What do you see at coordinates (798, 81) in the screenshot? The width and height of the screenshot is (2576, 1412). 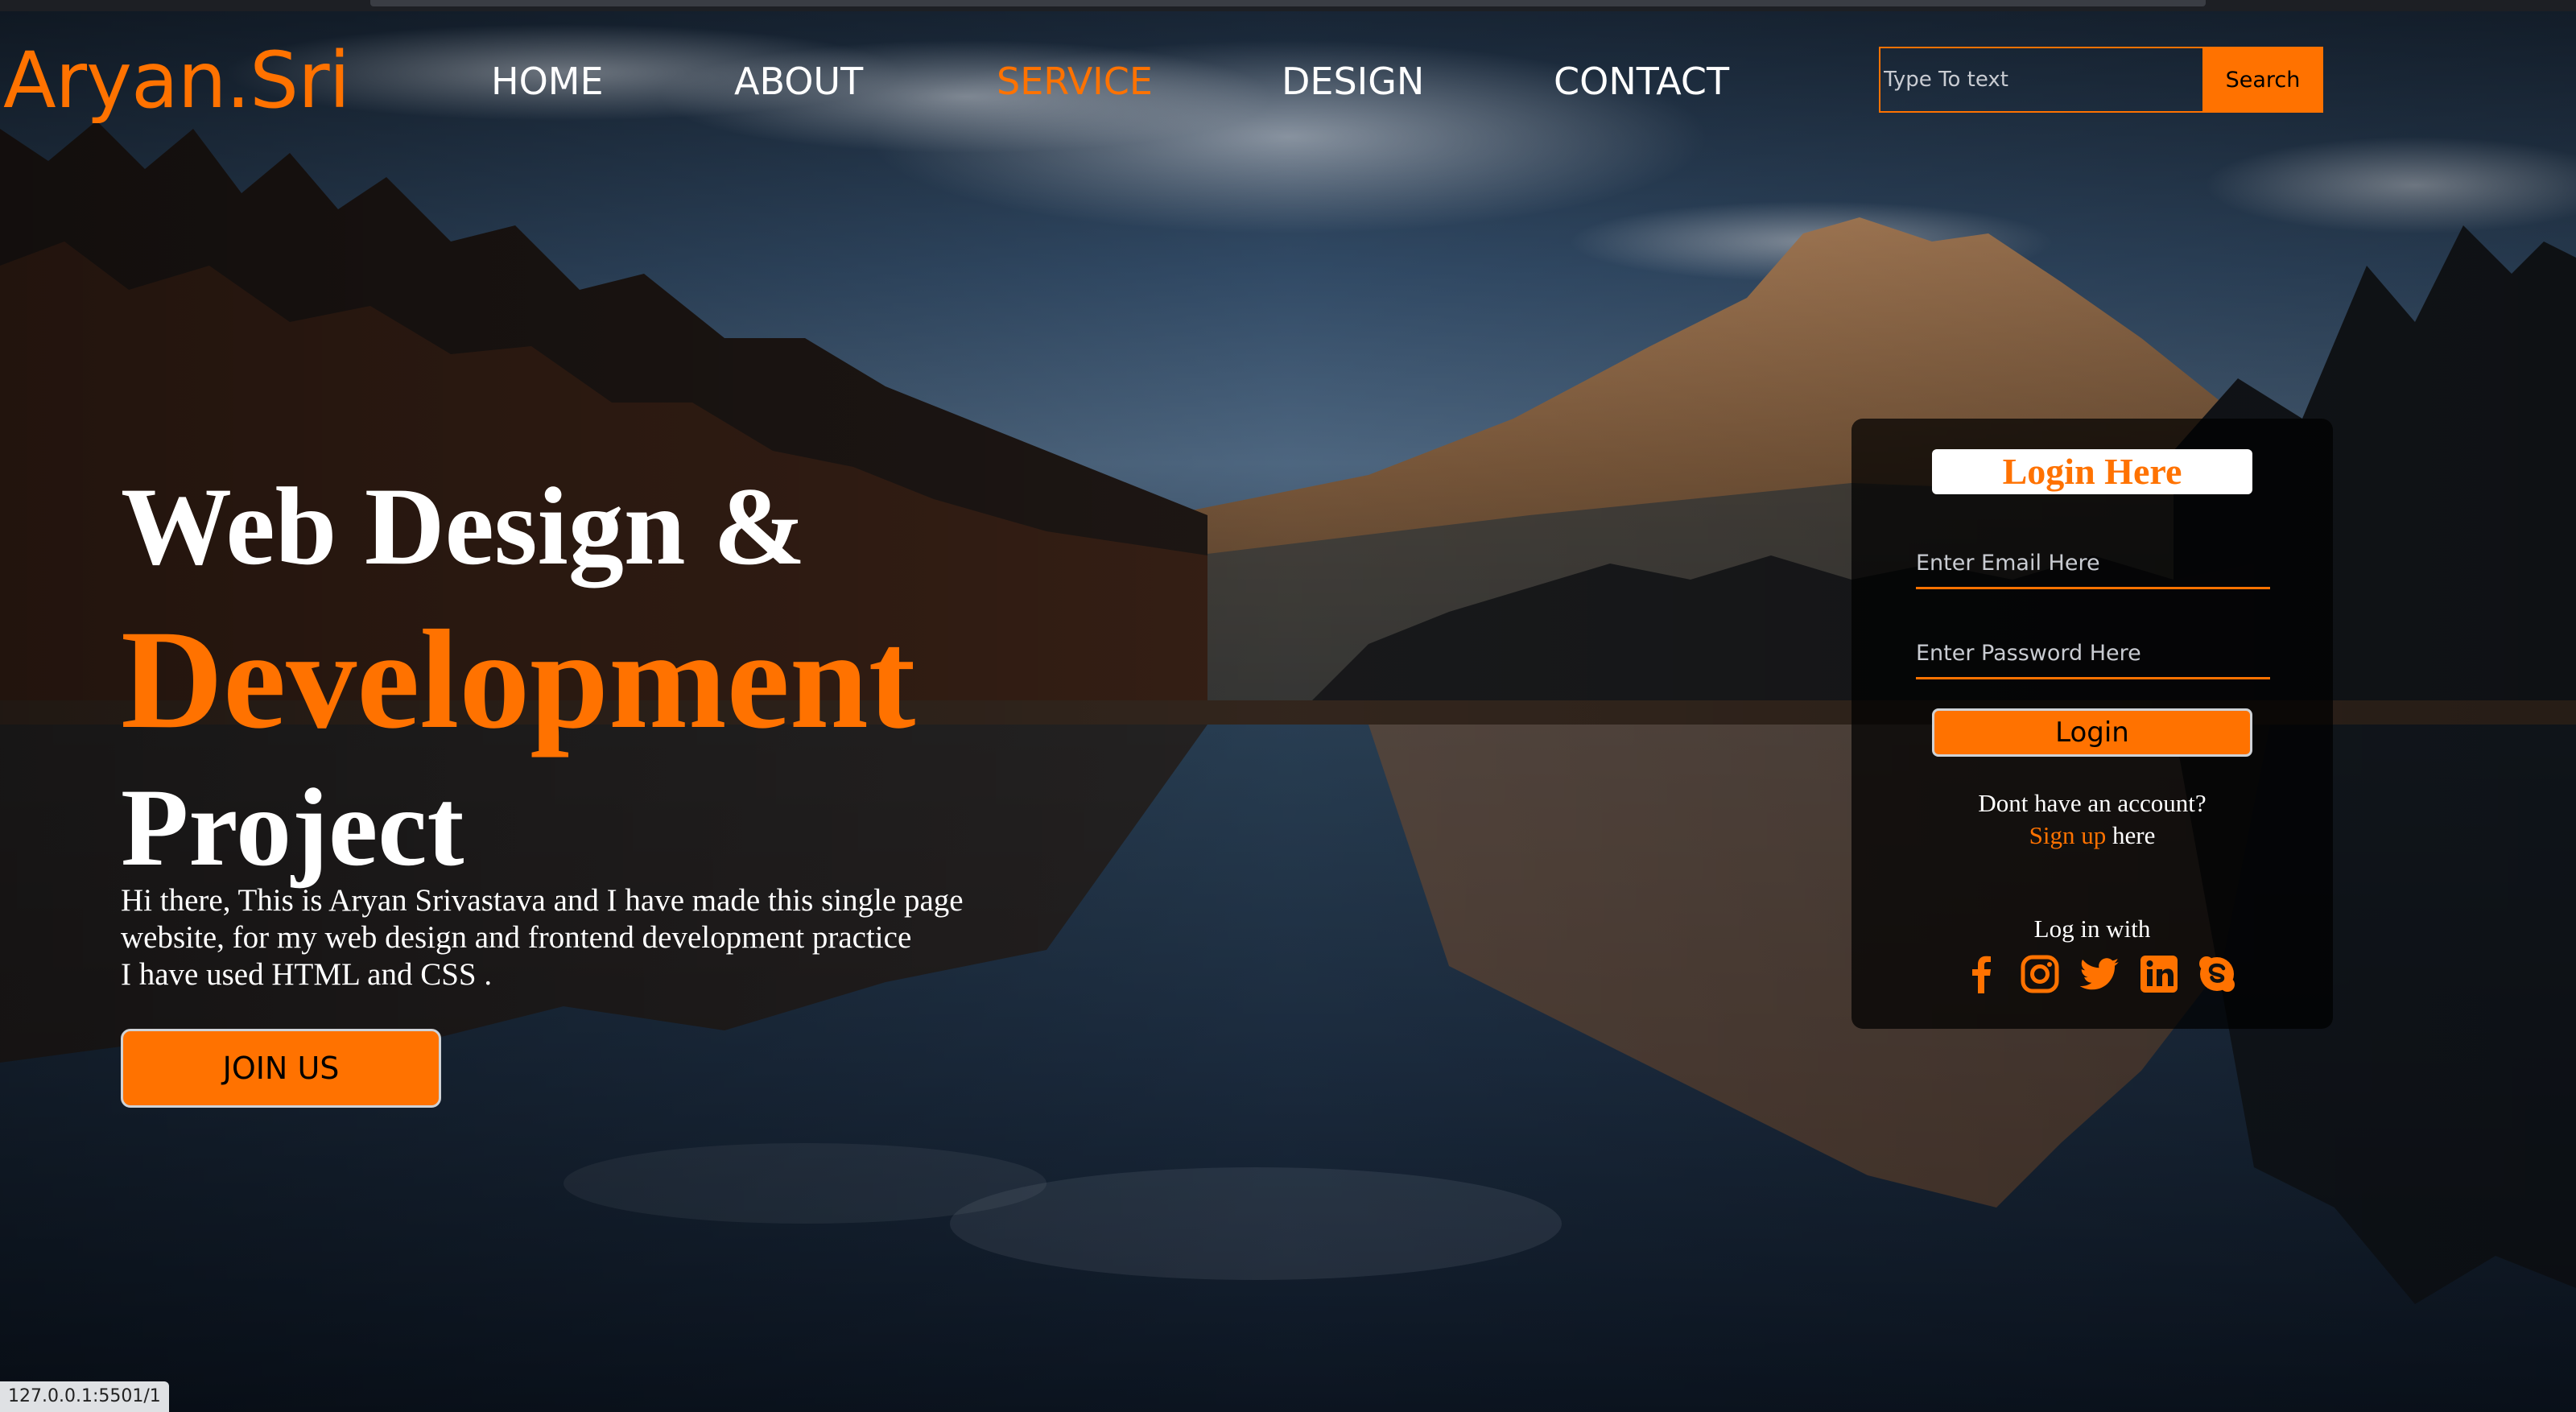 I see `nav-about: ABOUT` at bounding box center [798, 81].